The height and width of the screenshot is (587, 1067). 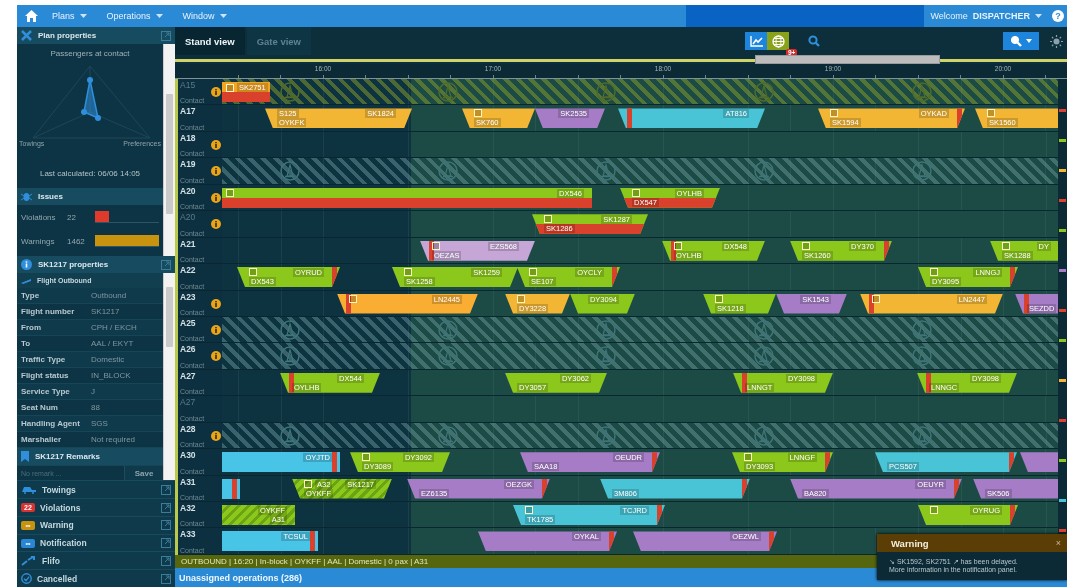 I want to click on issue-count: 22, so click(x=72, y=217).